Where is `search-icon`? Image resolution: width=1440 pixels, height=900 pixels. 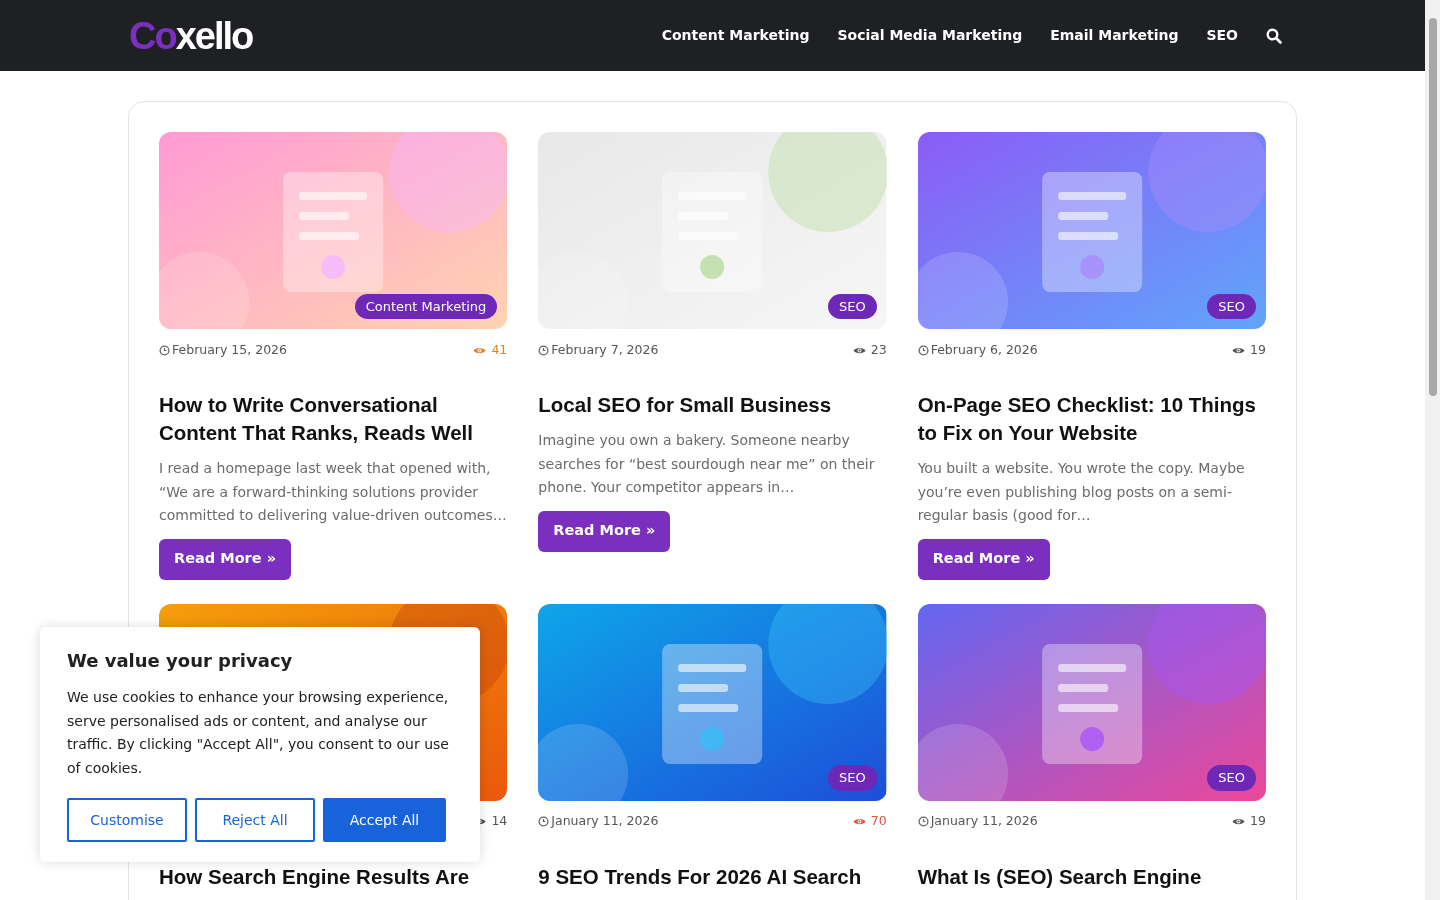 search-icon is located at coordinates (1274, 35).